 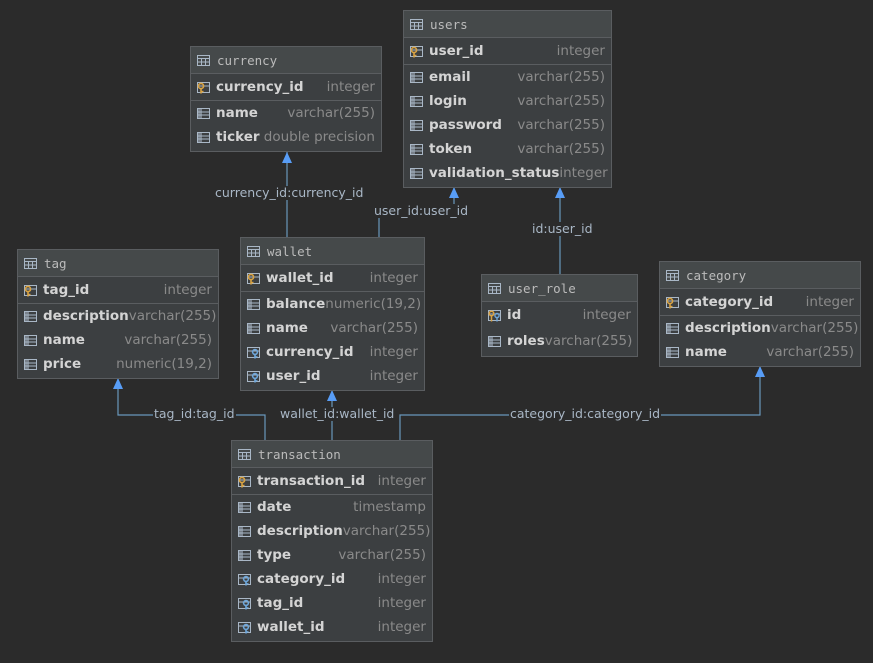 What do you see at coordinates (332, 507) in the screenshot?
I see `column-row-date: date timestamp` at bounding box center [332, 507].